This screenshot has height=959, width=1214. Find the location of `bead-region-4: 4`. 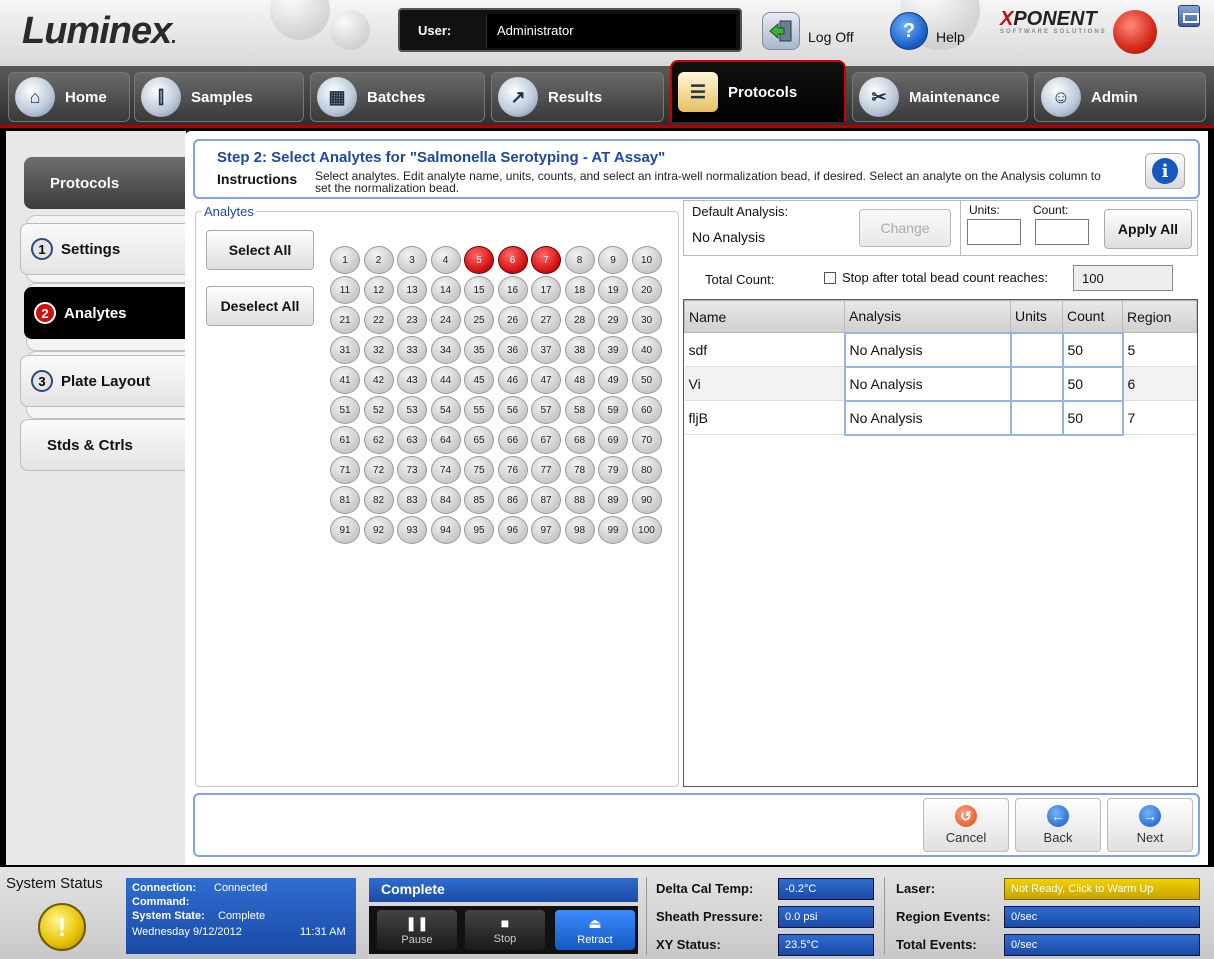

bead-region-4: 4 is located at coordinates (445, 260).